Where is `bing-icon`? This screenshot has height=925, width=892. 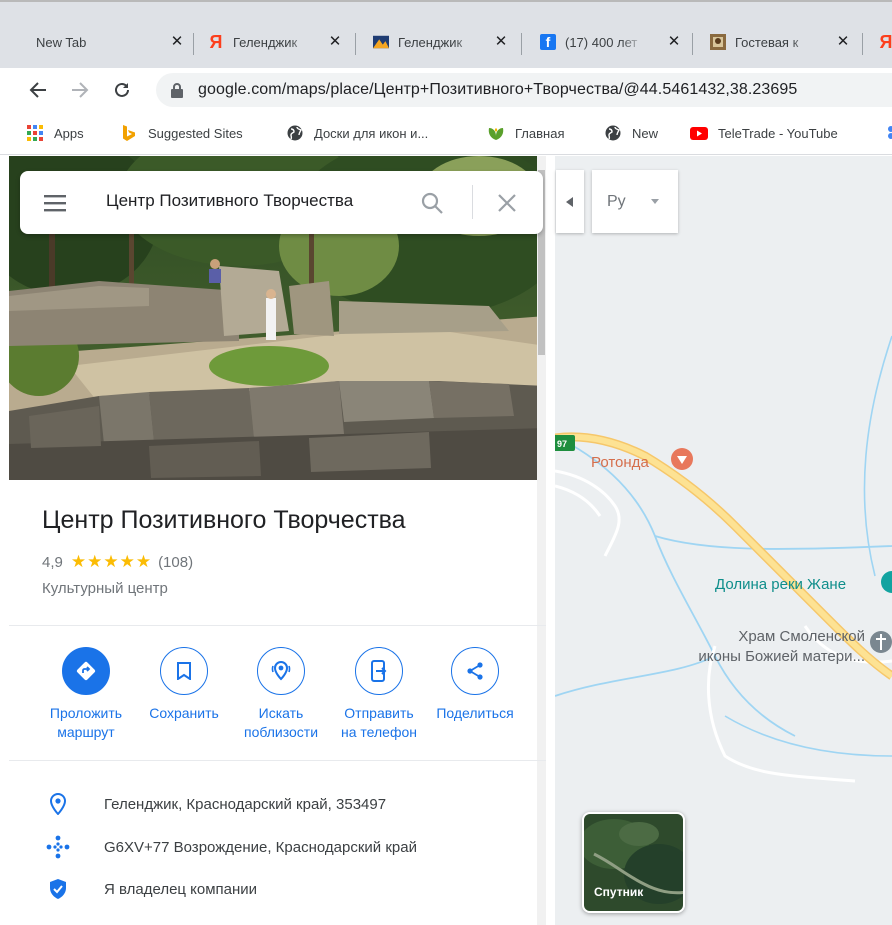 bing-icon is located at coordinates (129, 133).